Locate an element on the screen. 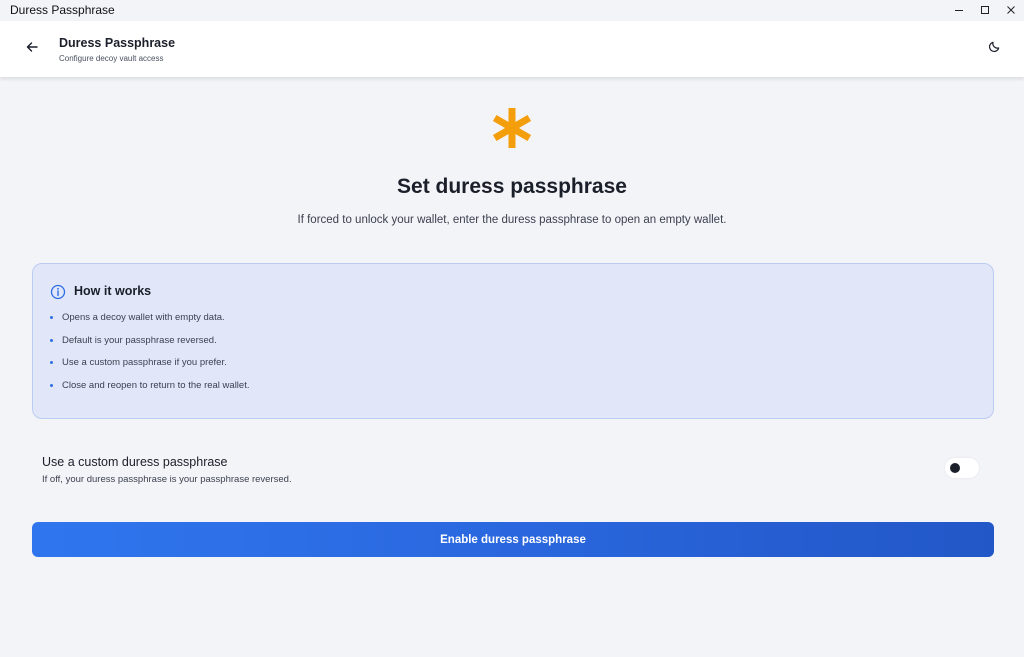  back-button is located at coordinates (32, 49).